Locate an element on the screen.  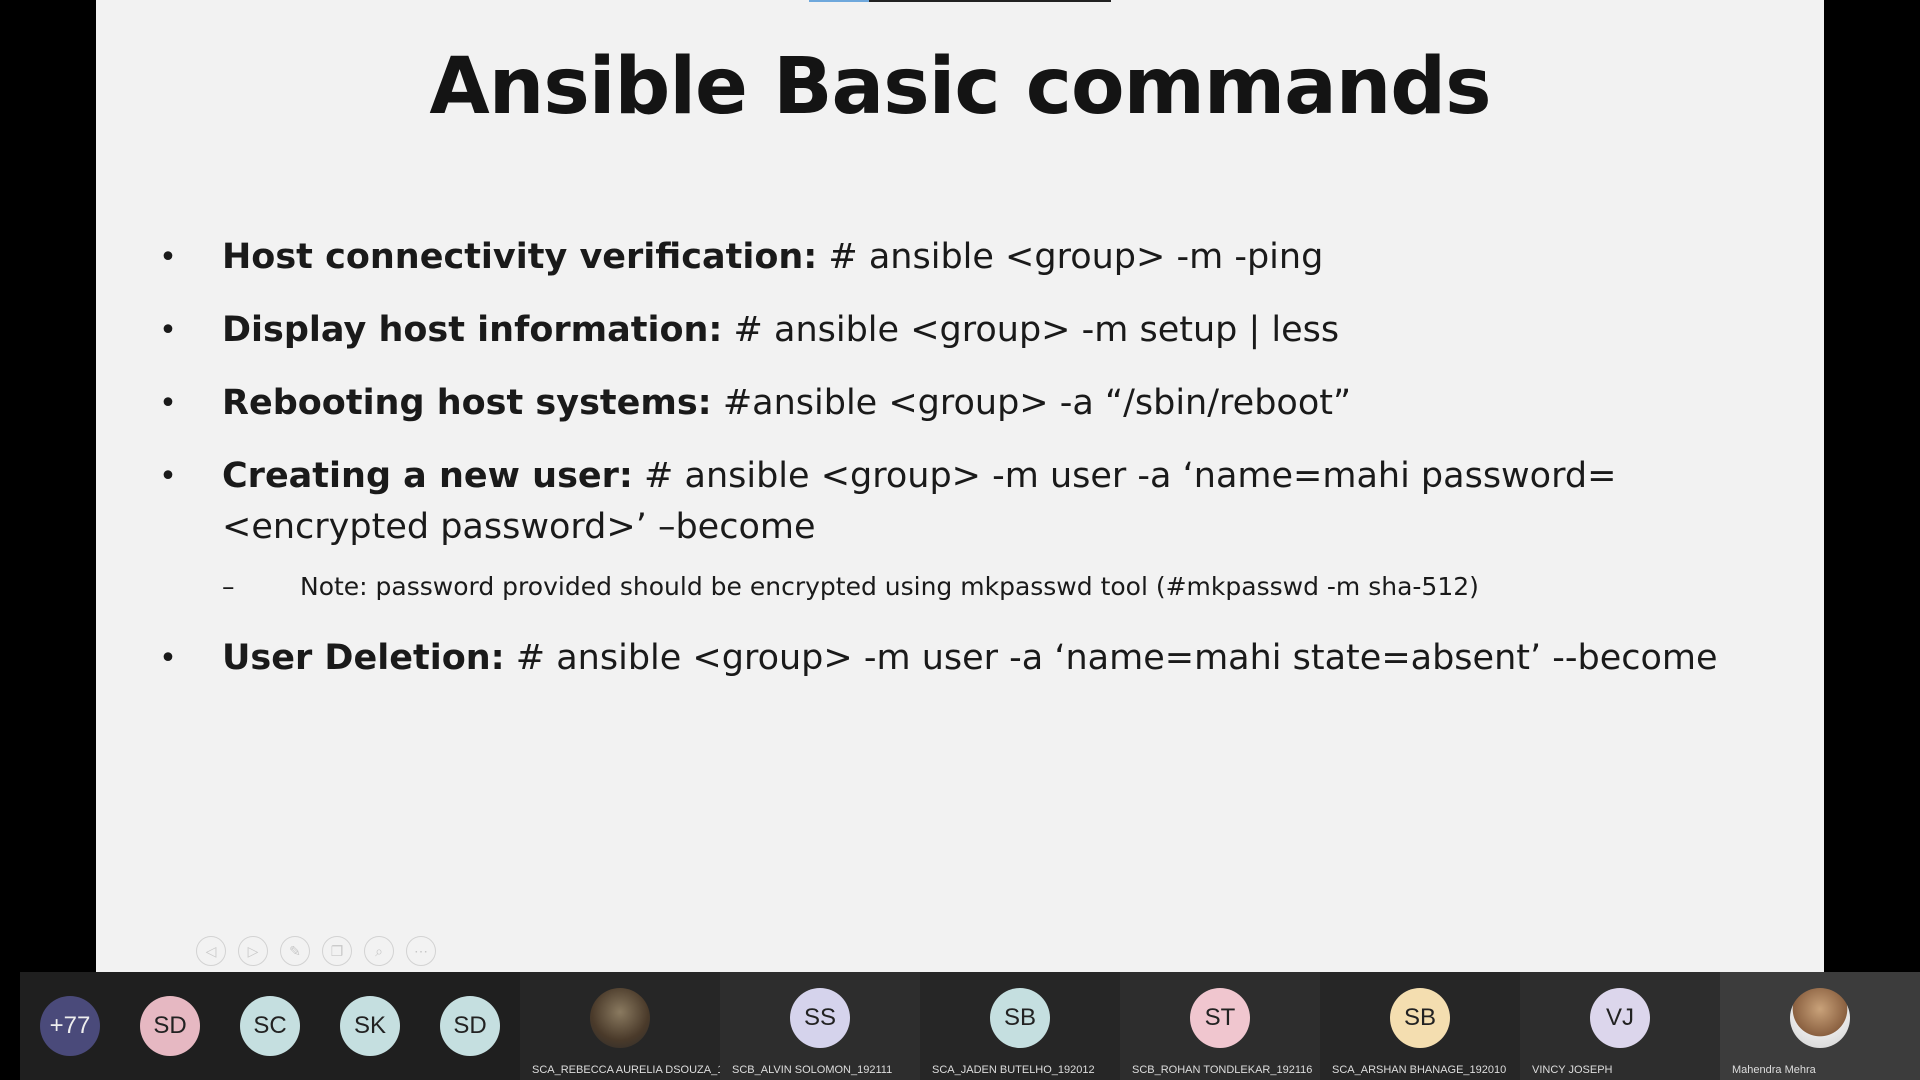
slide-top-accent is located at coordinates (839, 1).